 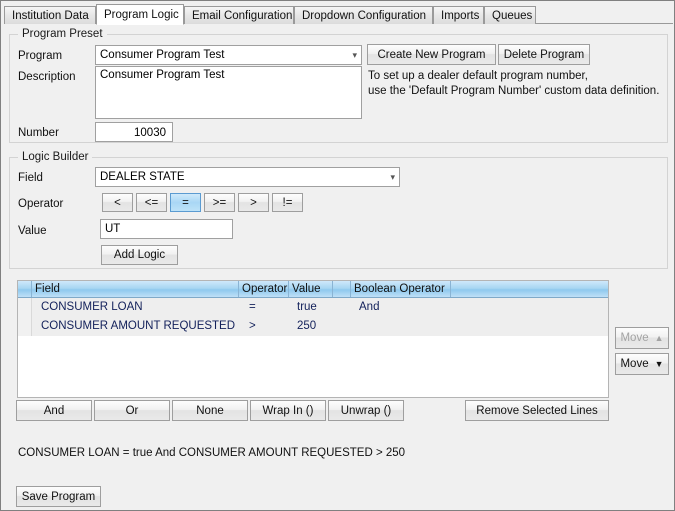 What do you see at coordinates (41, 204) in the screenshot?
I see `operator-label: Operator` at bounding box center [41, 204].